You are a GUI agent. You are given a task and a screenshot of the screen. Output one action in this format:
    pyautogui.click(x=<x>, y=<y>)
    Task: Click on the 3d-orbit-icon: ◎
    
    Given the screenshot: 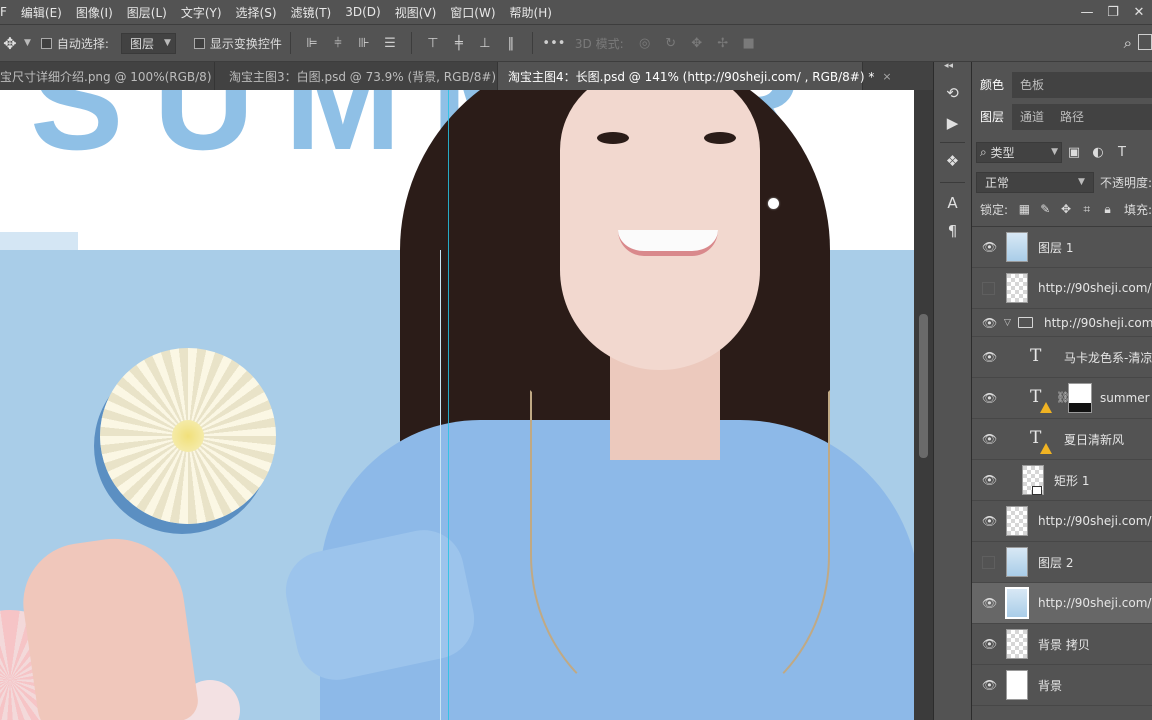 What is the action you would take?
    pyautogui.click(x=645, y=43)
    